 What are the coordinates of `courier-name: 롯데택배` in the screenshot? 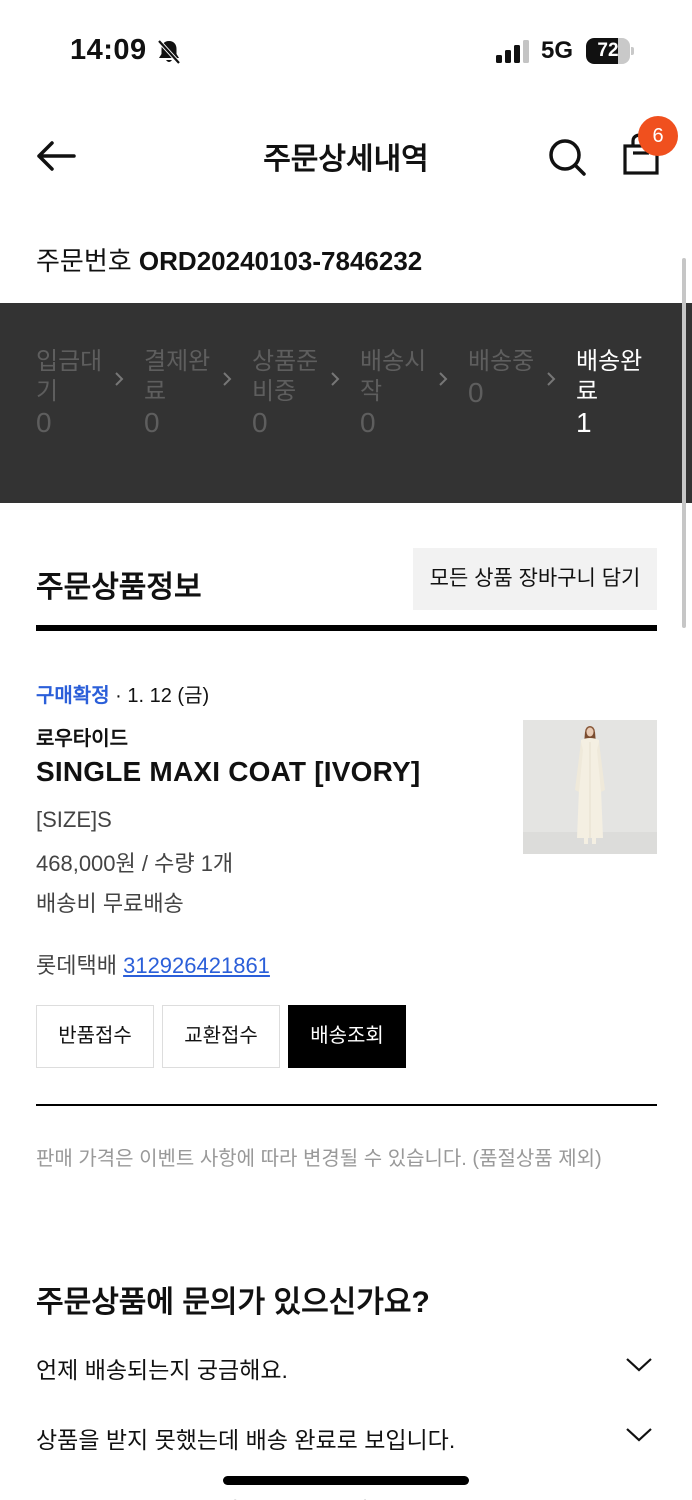 It's located at (76, 965).